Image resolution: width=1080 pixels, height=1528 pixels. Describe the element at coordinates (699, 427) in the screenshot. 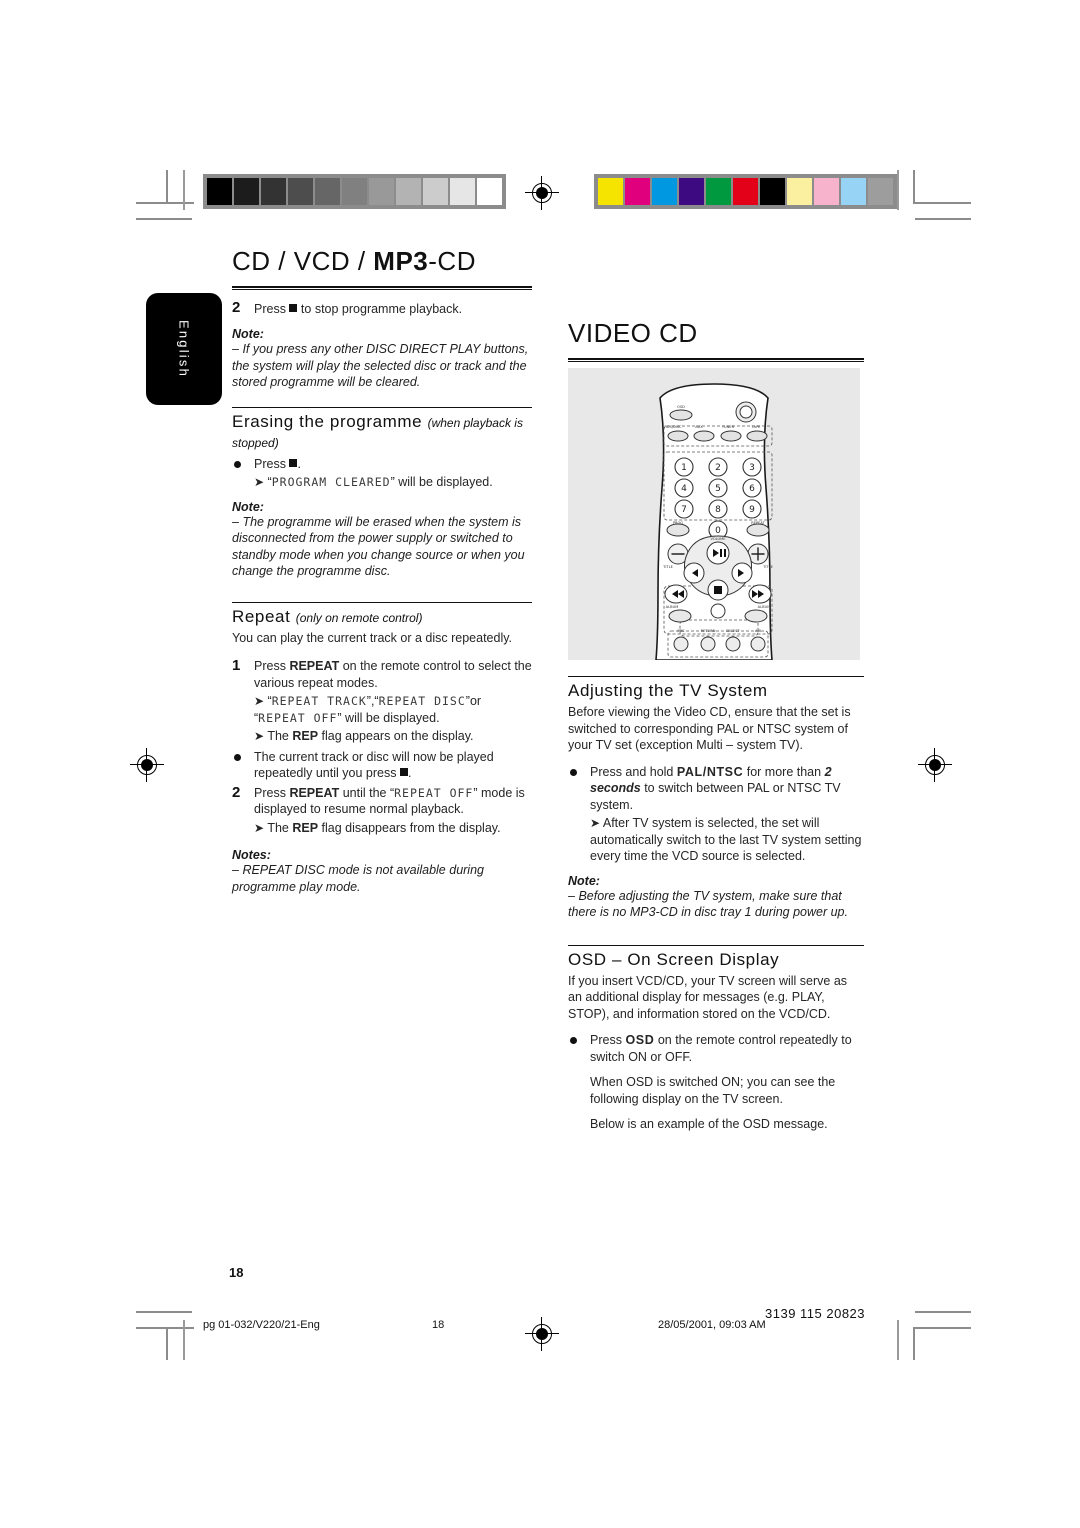

I see `svg-text: AUX` at that location.